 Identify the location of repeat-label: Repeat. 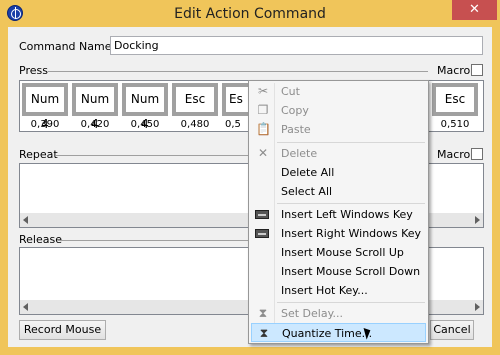
(38, 154).